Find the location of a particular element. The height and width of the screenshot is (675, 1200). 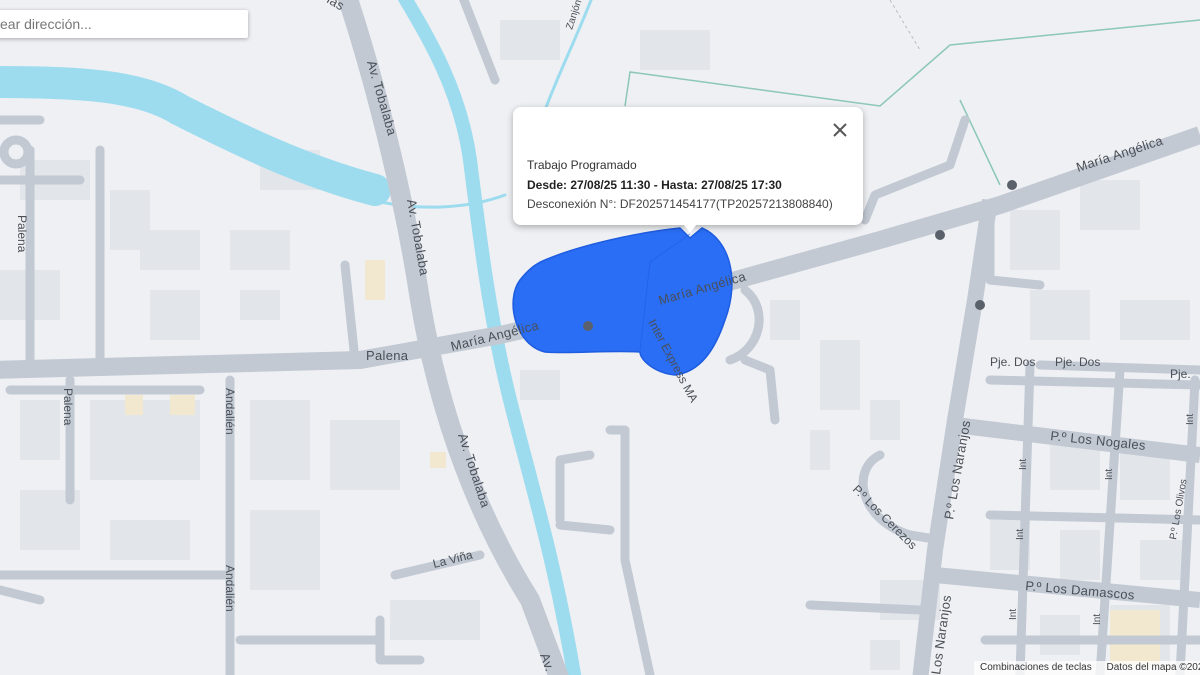

info-window-tail is located at coordinates (690, 227).